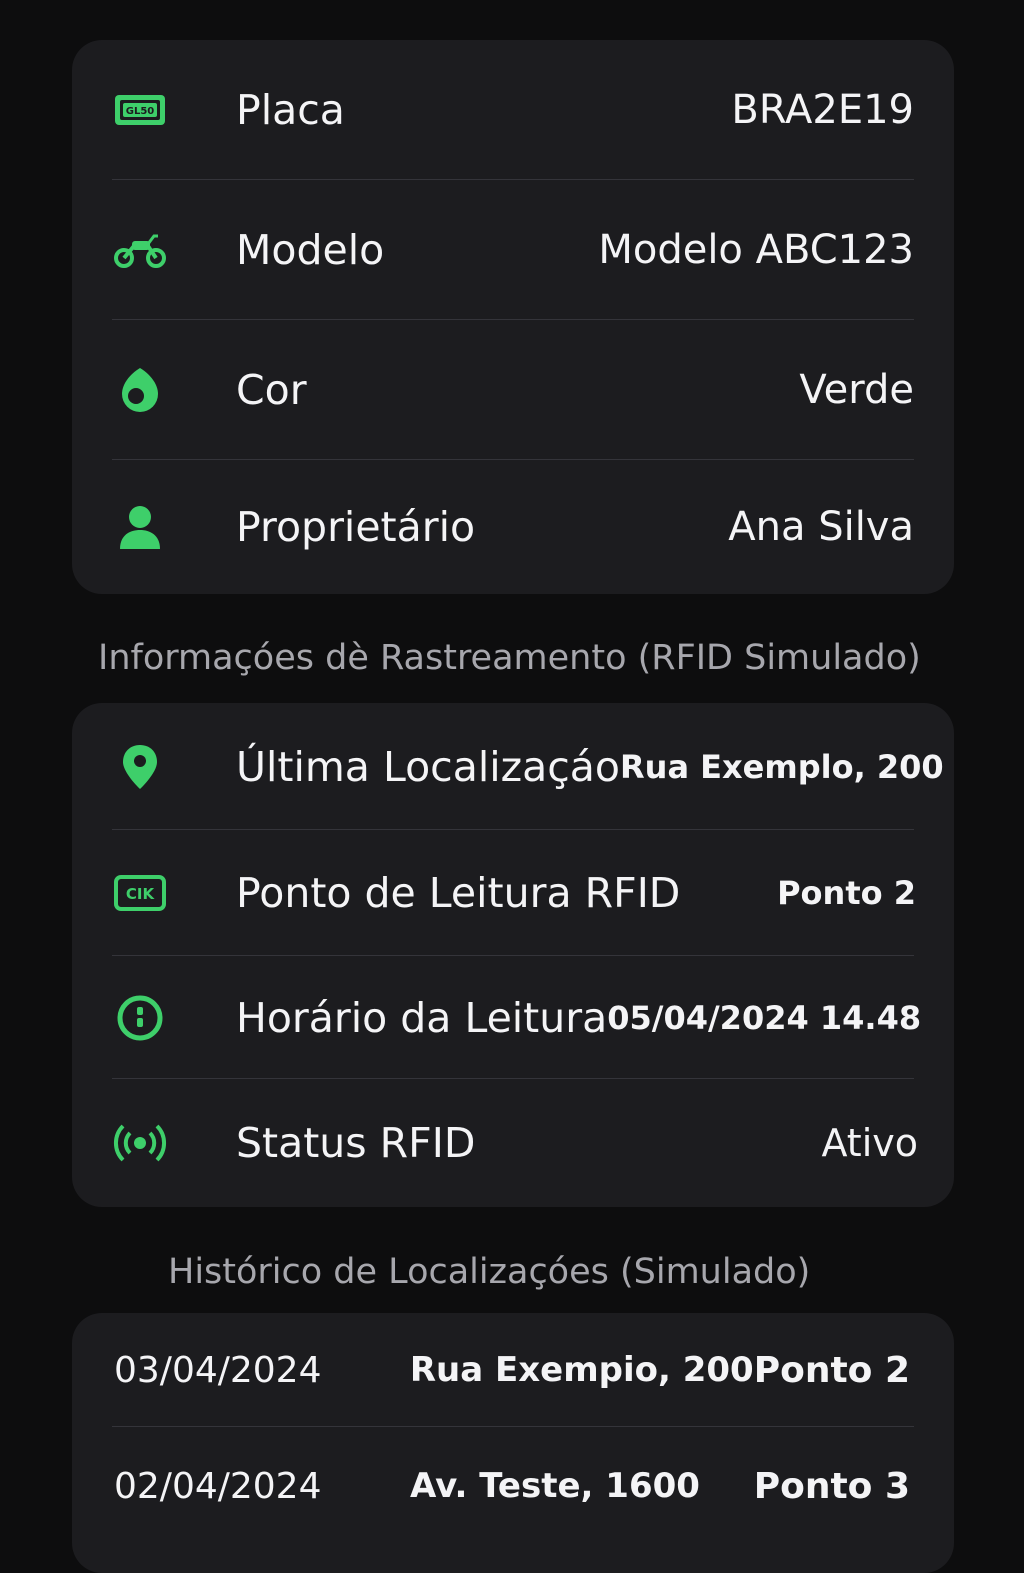 Image resolution: width=1024 pixels, height=1573 pixels. What do you see at coordinates (218, 1486) in the screenshot?
I see `history-date: 02/04/2024` at bounding box center [218, 1486].